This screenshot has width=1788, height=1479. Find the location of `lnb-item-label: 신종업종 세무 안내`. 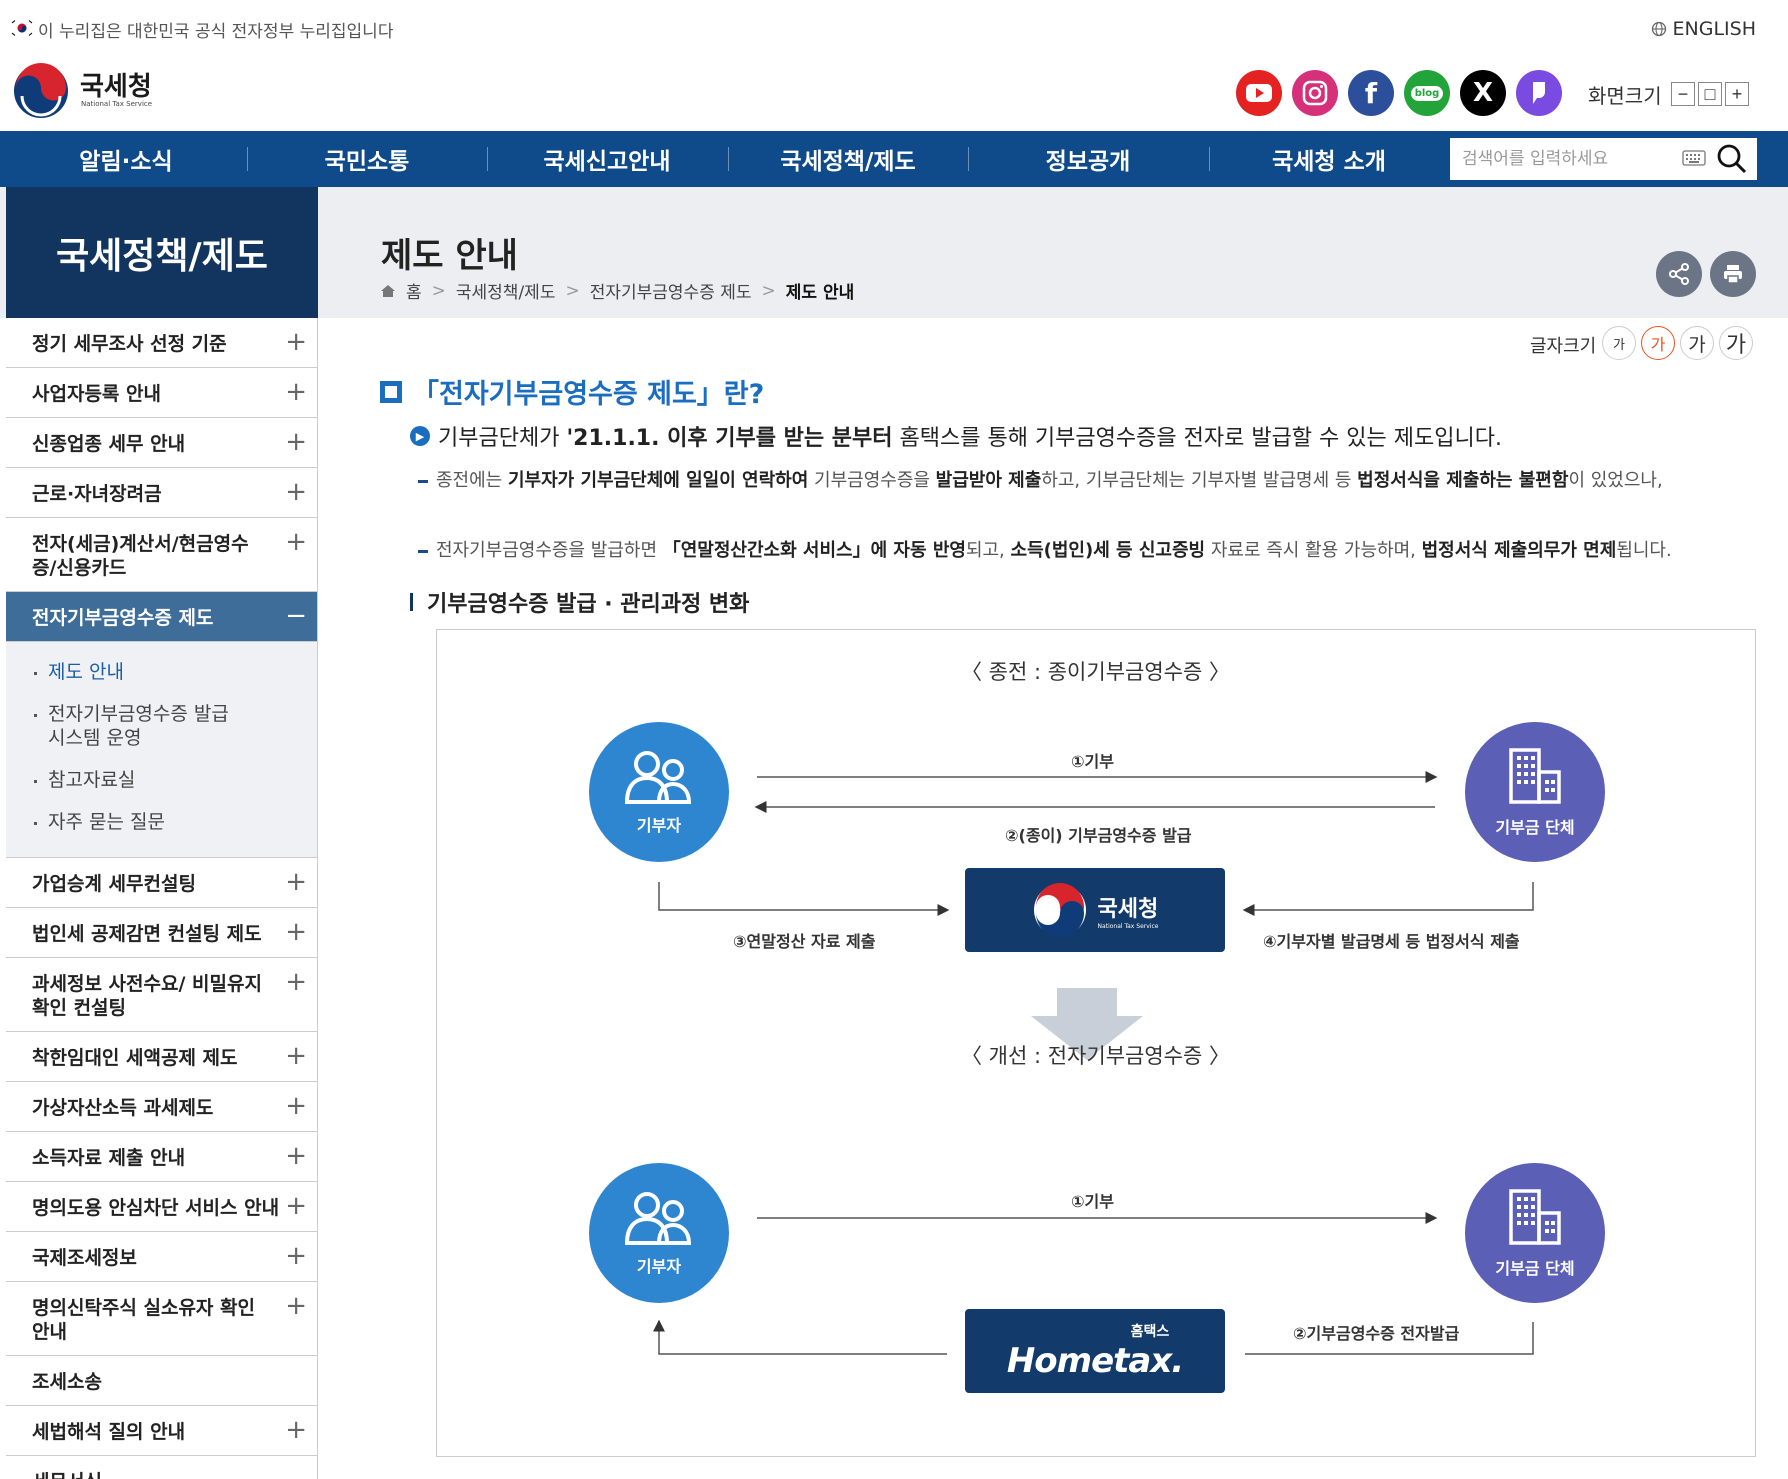

lnb-item-label: 신종업종 세무 안내 is located at coordinates (109, 444).